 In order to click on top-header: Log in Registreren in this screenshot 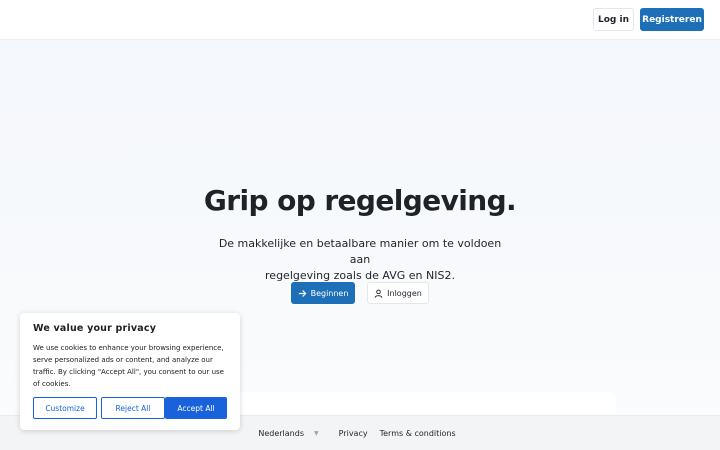, I will do `click(360, 20)`.